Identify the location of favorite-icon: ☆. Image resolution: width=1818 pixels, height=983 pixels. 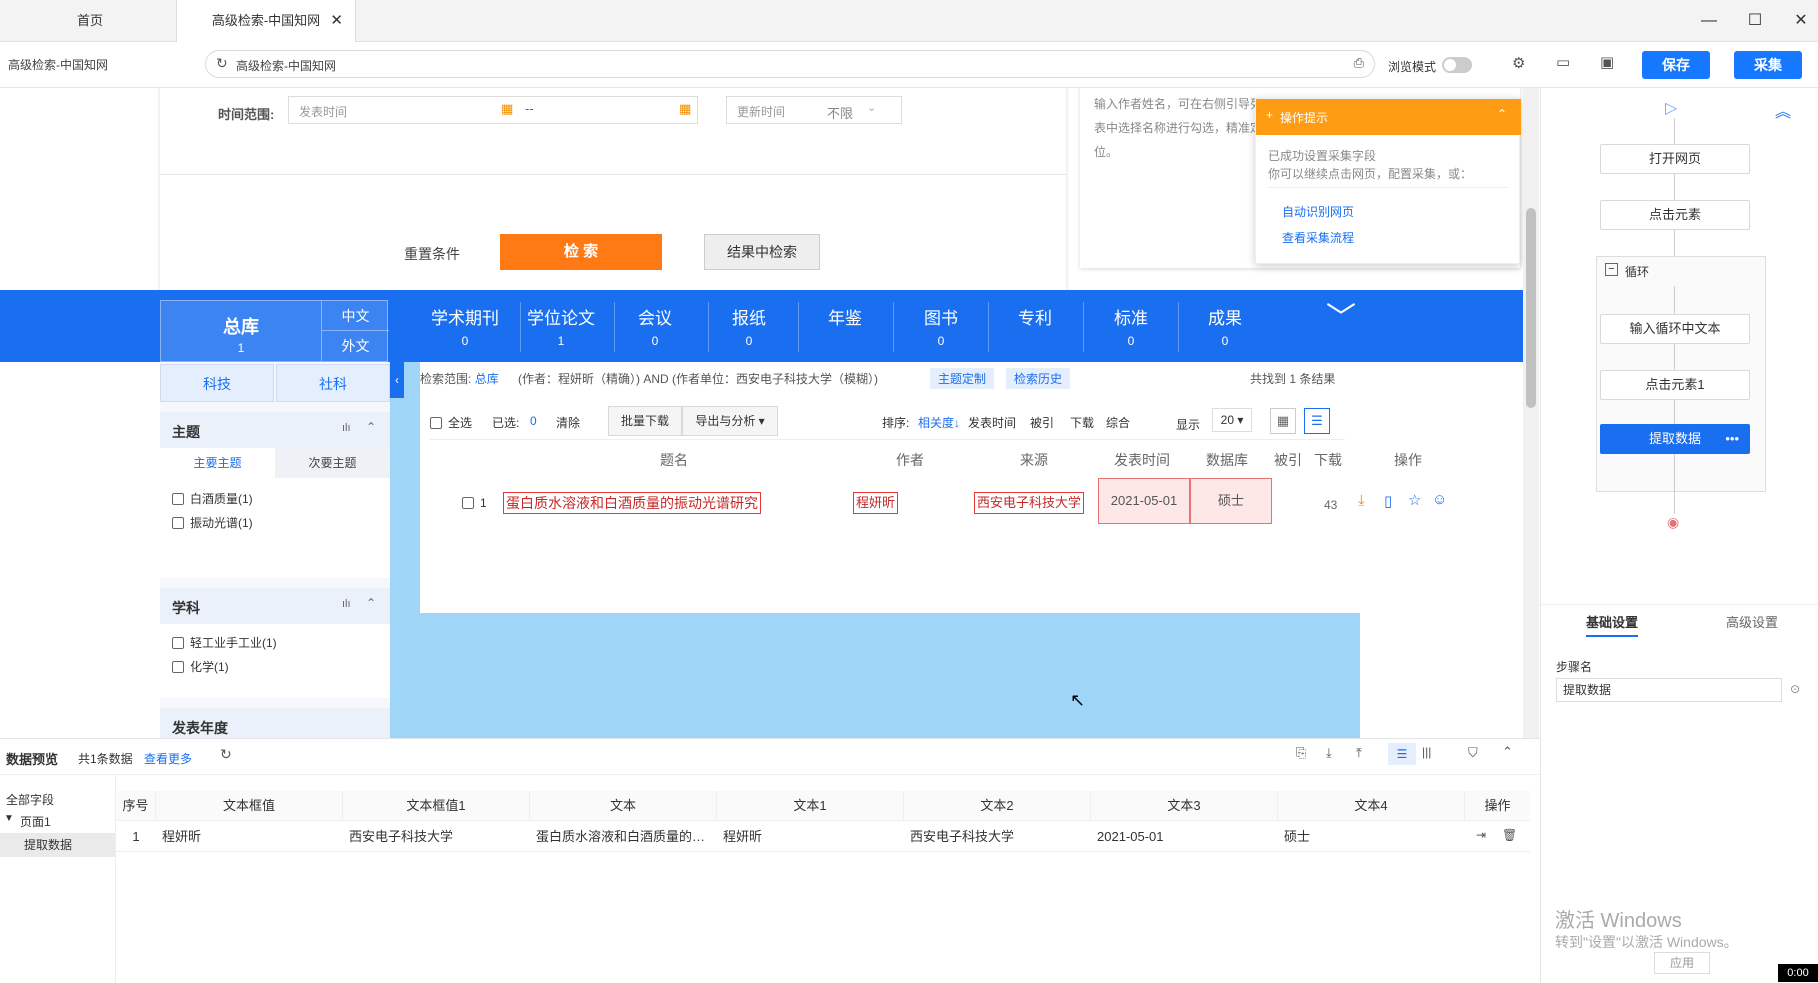
(1414, 500).